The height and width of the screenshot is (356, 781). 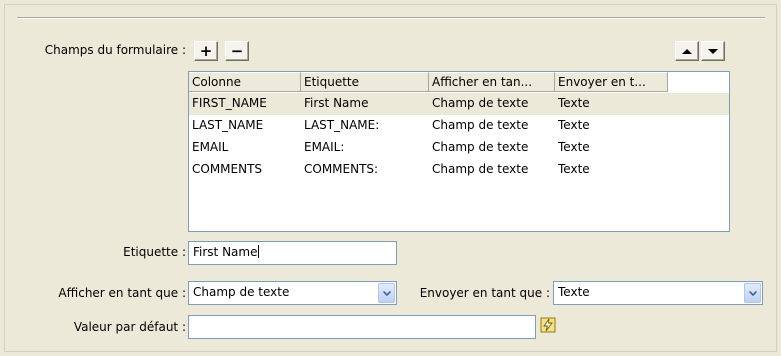 I want to click on cell-etiquette: EMAIL:, so click(x=324, y=147).